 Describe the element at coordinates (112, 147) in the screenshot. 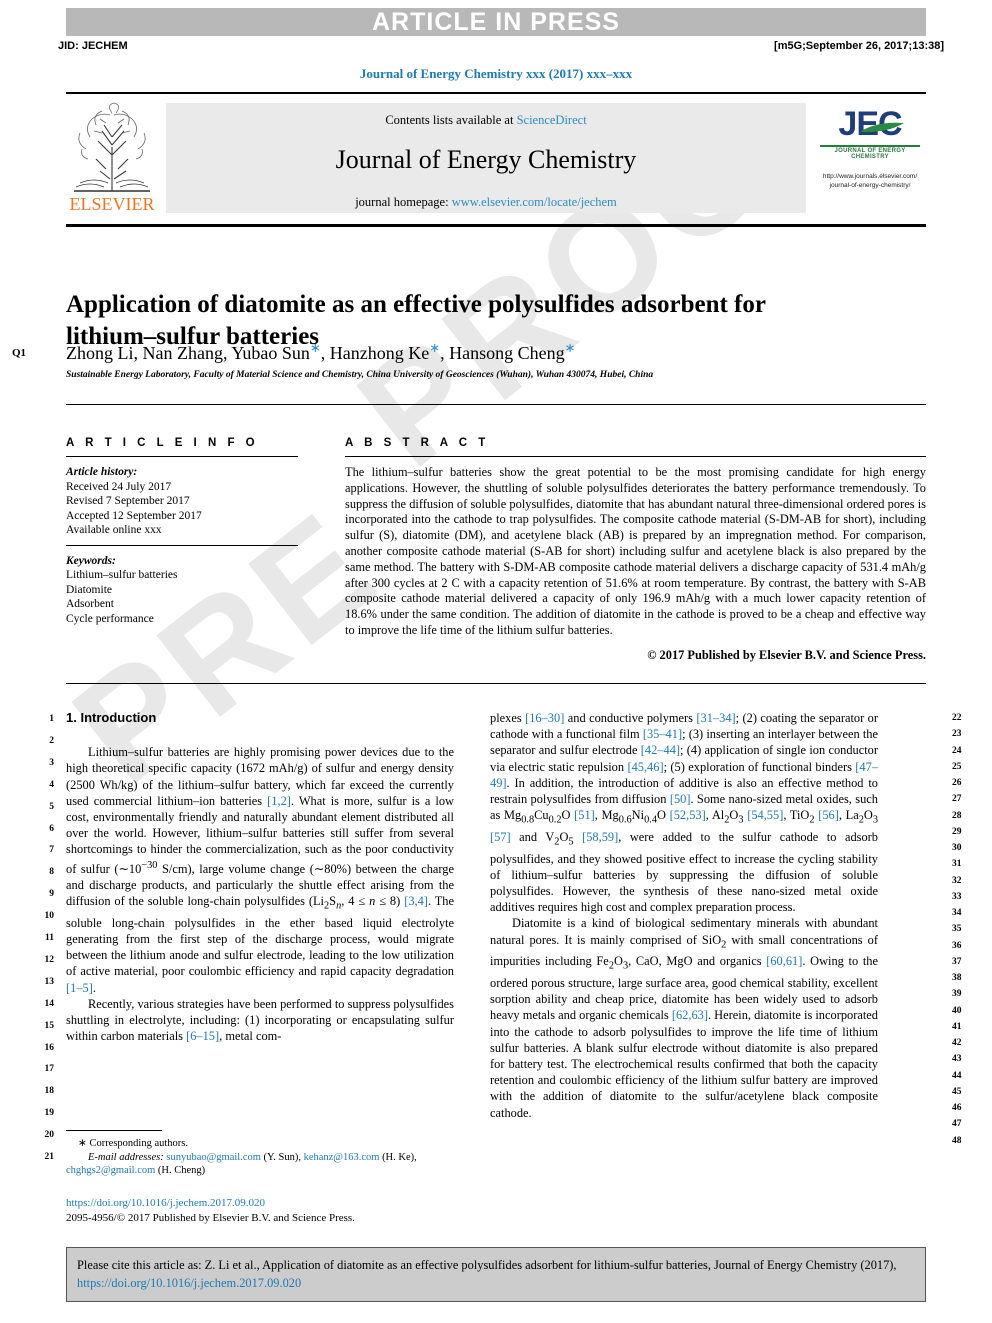

I see `elsevier-tree-icon` at that location.